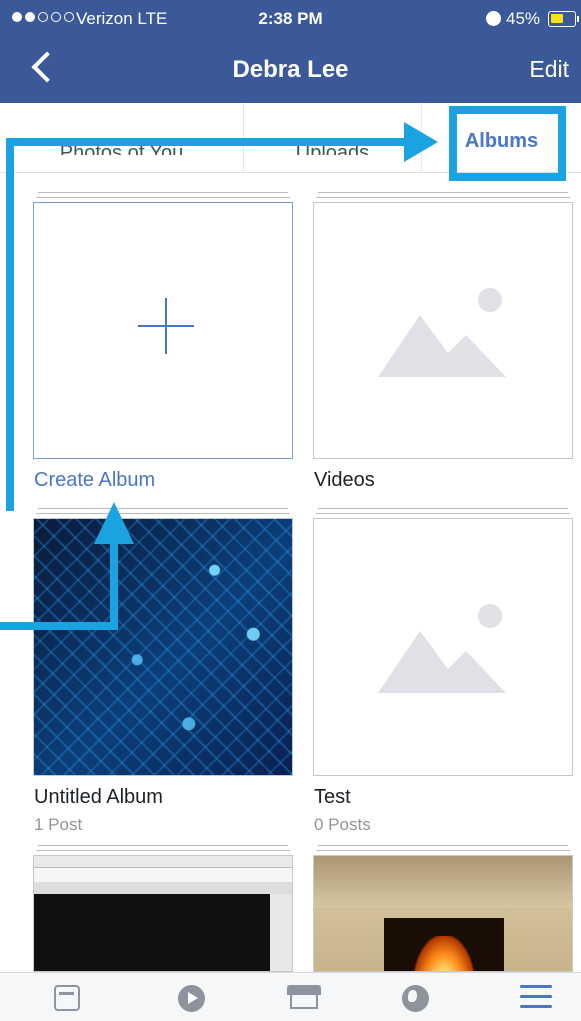 This screenshot has width=581, height=1021. What do you see at coordinates (166, 326) in the screenshot?
I see `plus-icon` at bounding box center [166, 326].